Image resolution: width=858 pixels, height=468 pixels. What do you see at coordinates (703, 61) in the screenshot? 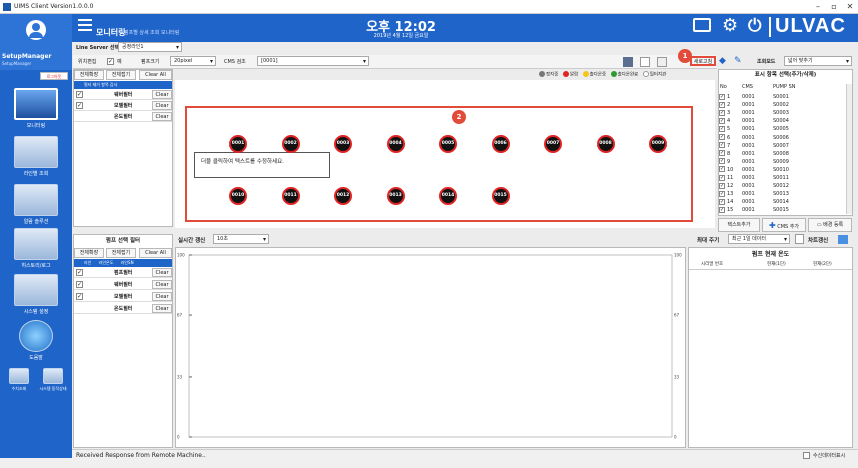
I see `refresh-button: 새로고침` at bounding box center [703, 61].